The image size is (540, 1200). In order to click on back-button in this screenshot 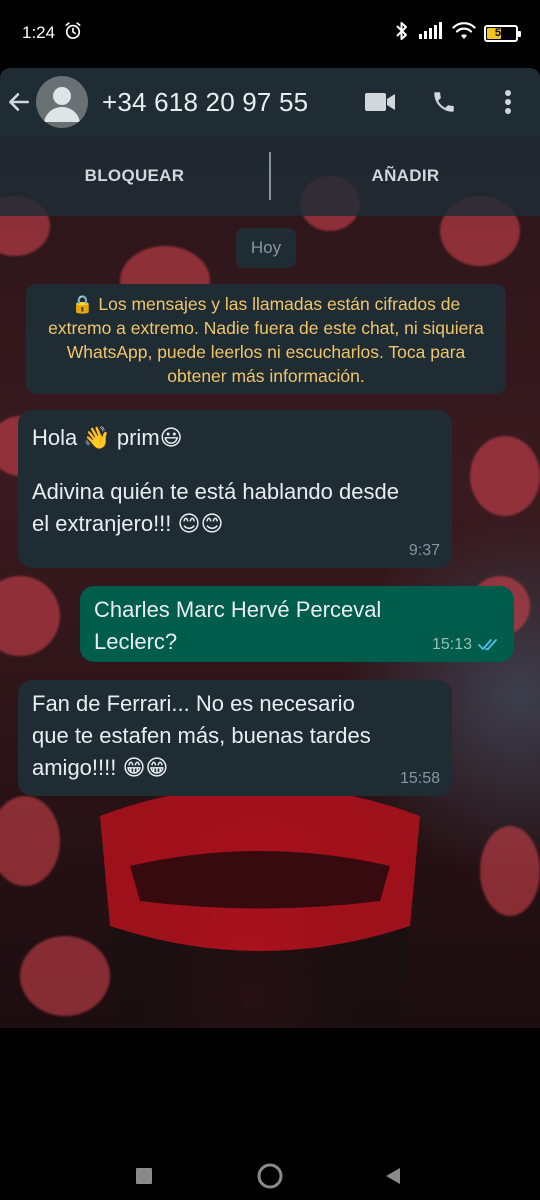, I will do `click(19, 102)`.